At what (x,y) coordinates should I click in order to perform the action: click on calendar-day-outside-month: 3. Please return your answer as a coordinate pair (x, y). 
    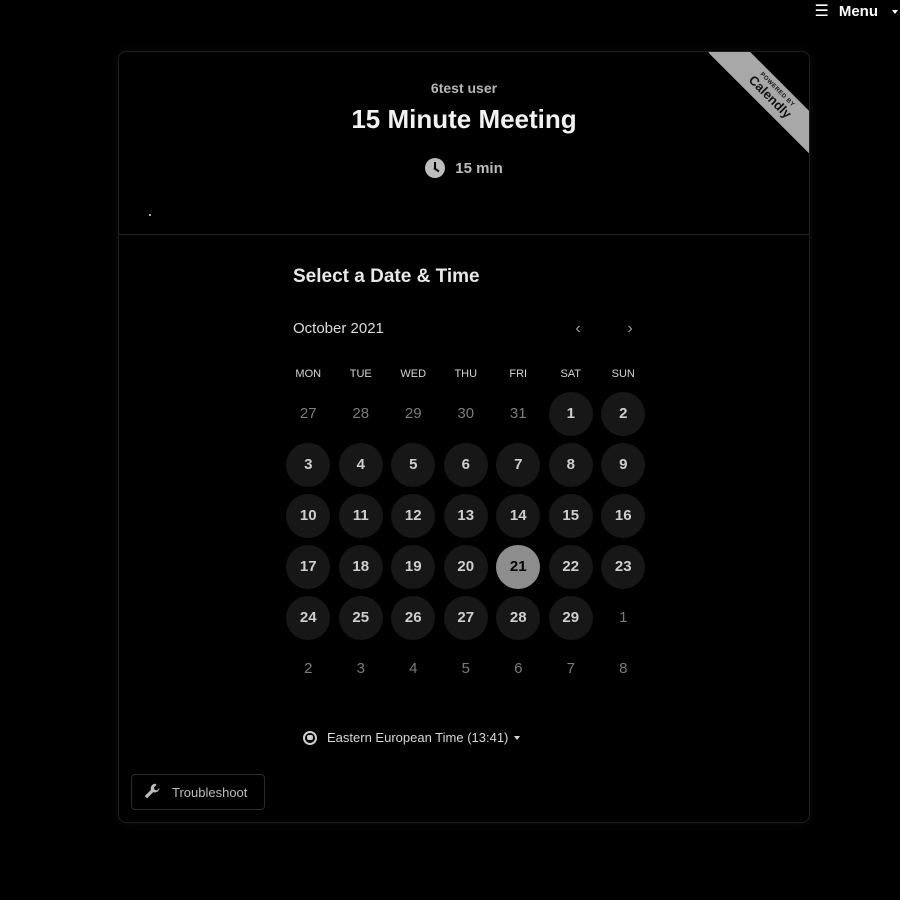
    Looking at the image, I should click on (360, 668).